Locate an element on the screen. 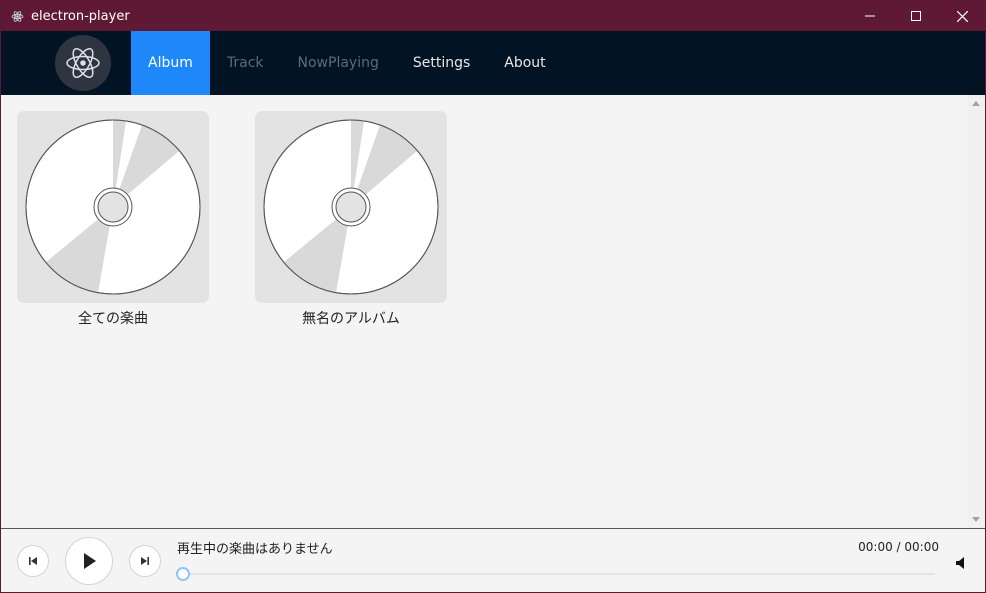 Image resolution: width=986 pixels, height=593 pixels. volume-icon is located at coordinates (960, 563).